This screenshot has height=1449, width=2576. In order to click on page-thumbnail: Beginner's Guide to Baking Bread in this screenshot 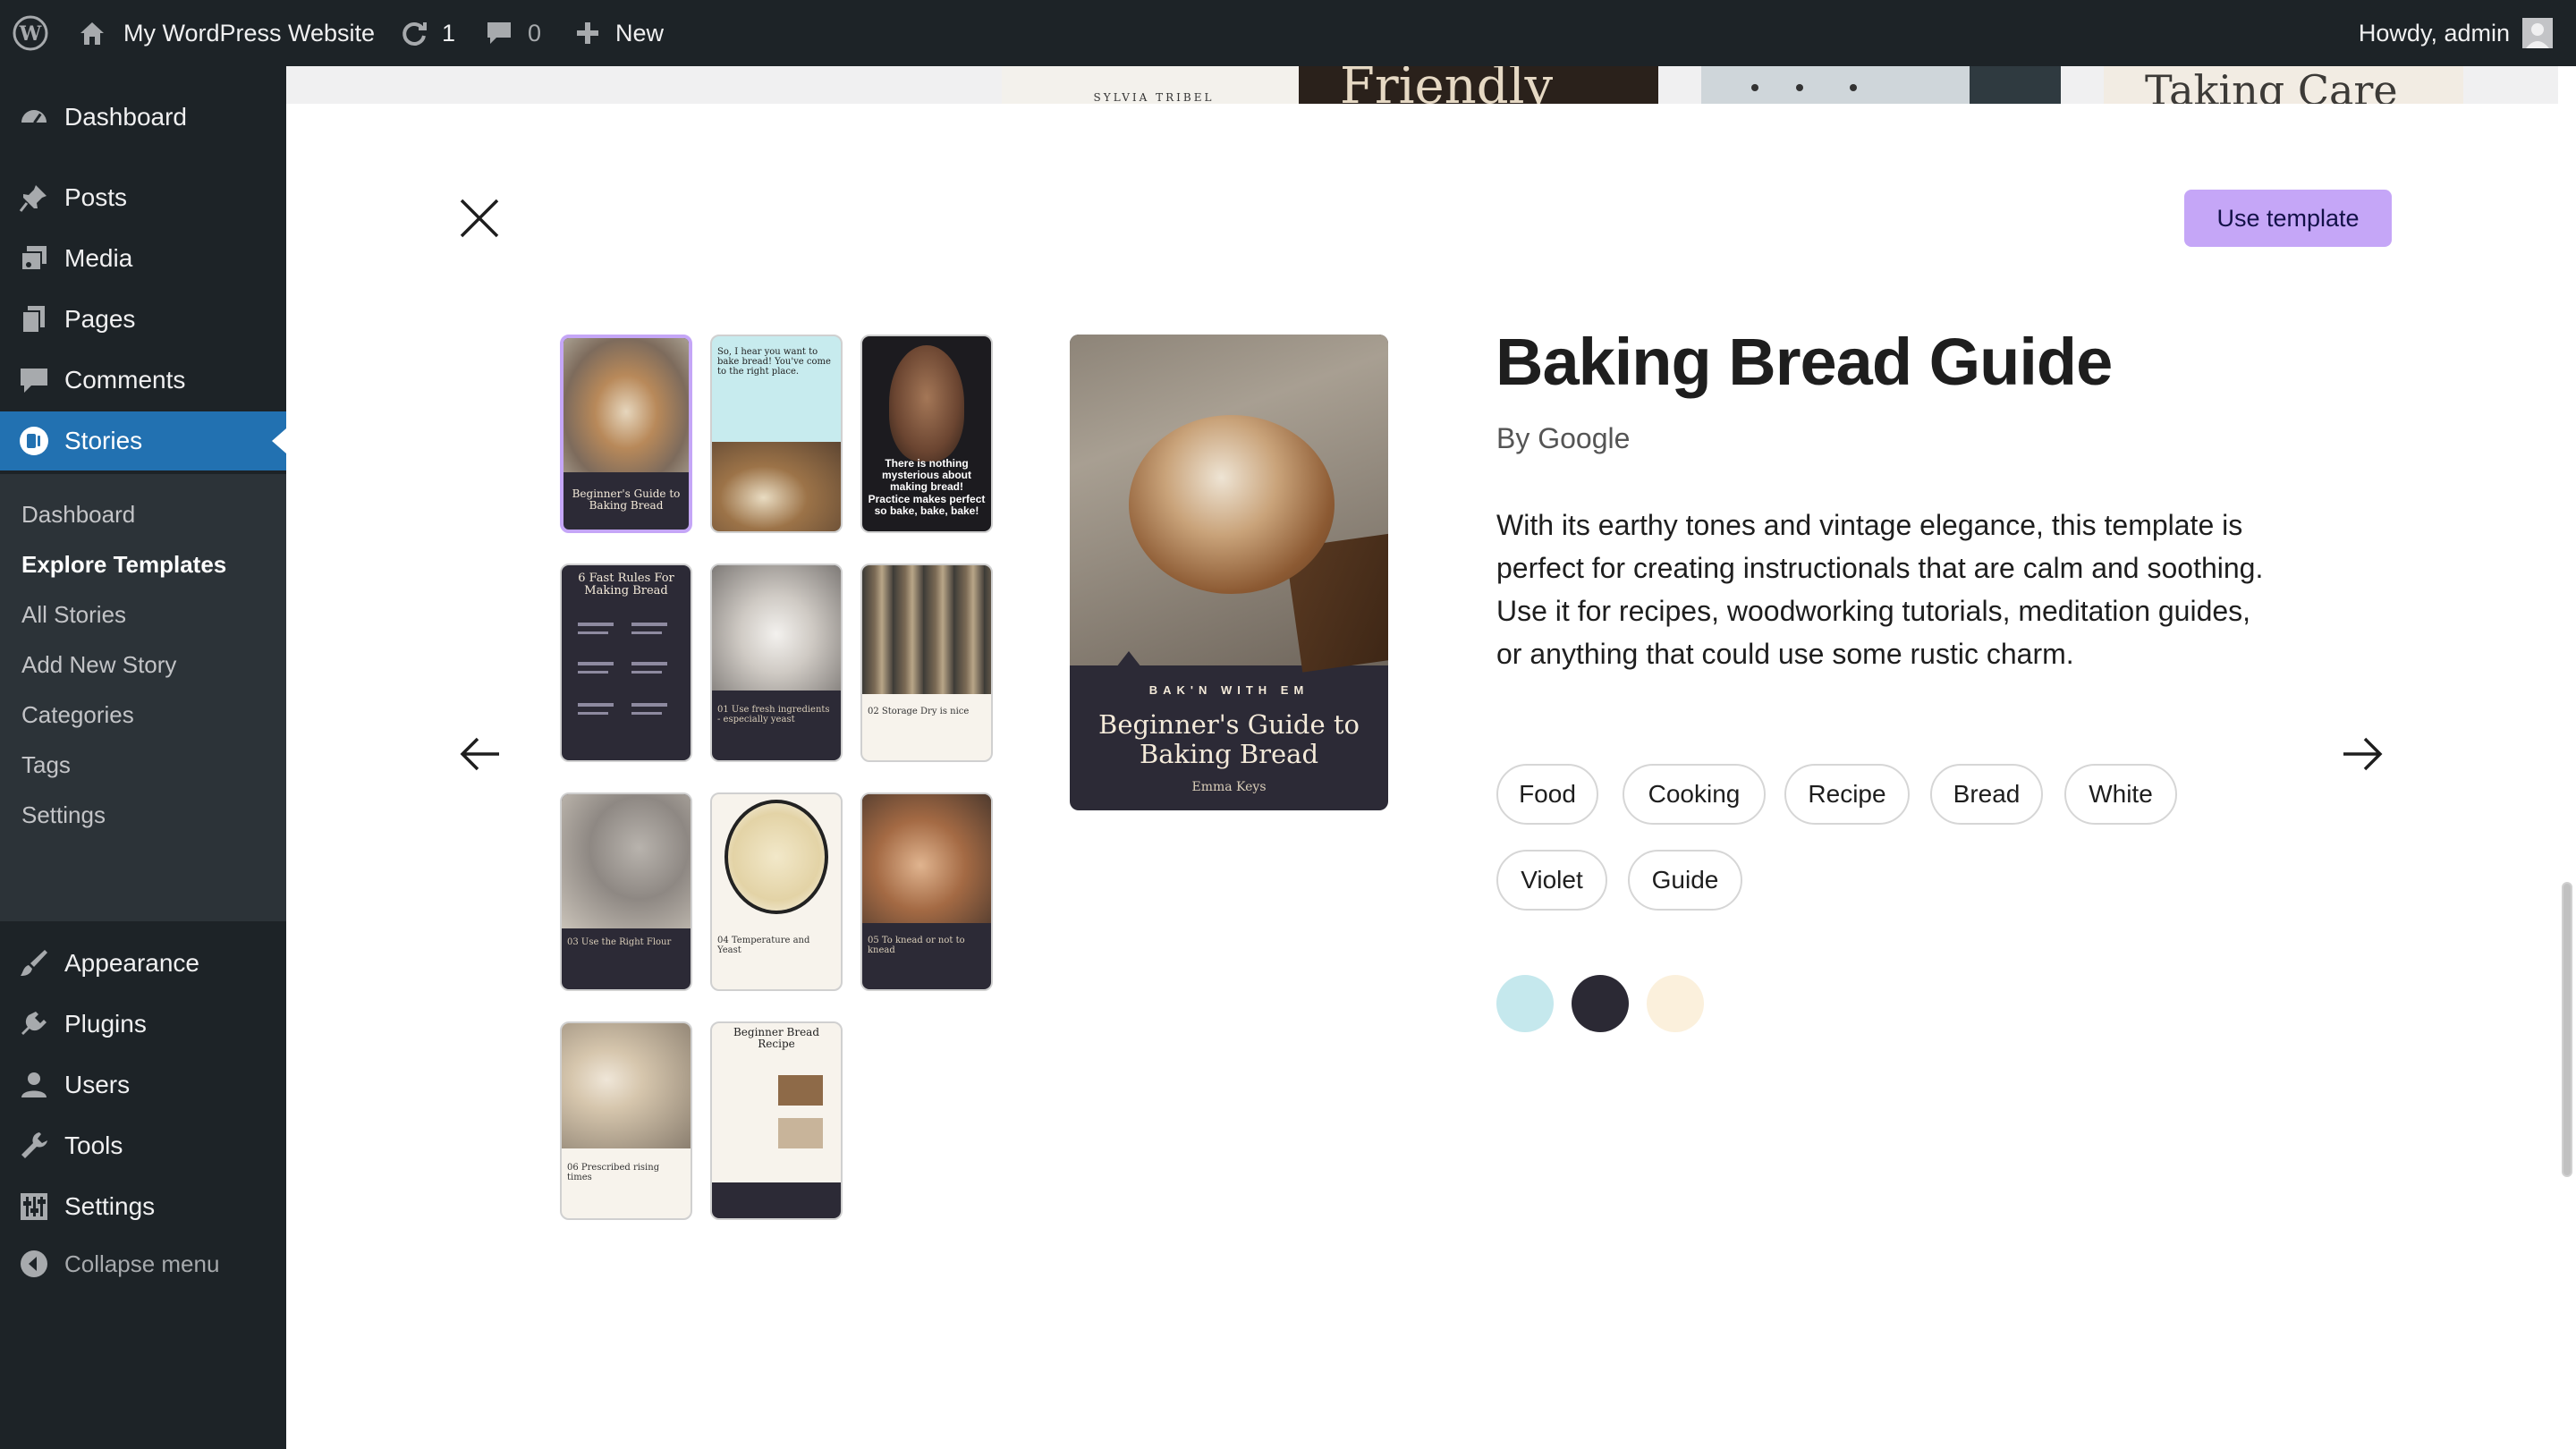, I will do `click(626, 434)`.